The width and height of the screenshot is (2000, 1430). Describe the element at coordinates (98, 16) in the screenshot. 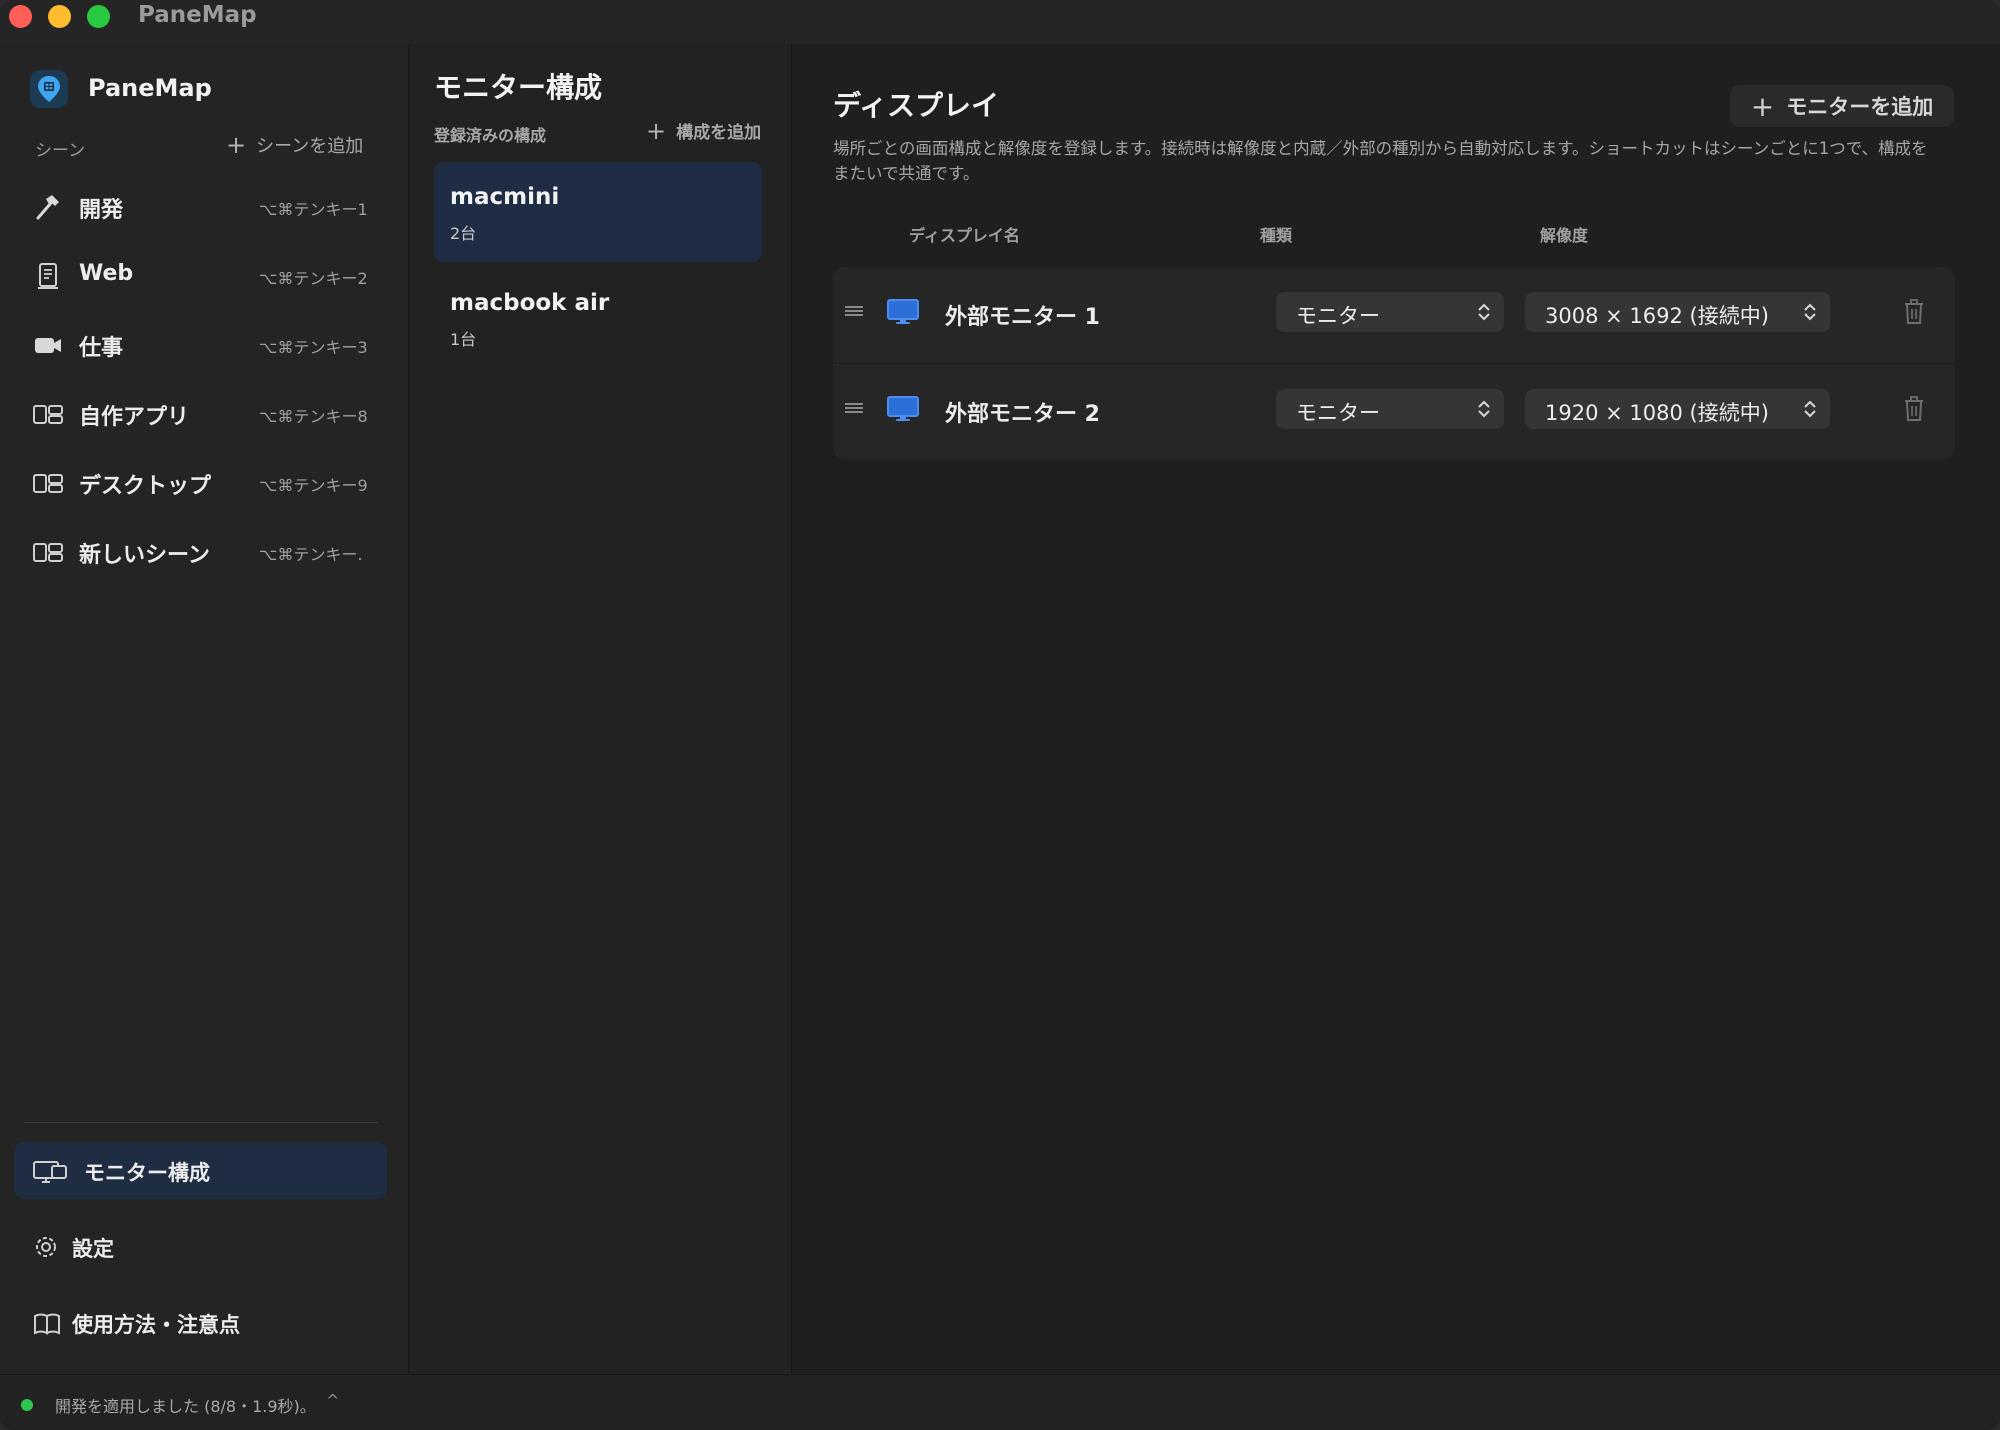

I see `zoom-window-button` at that location.